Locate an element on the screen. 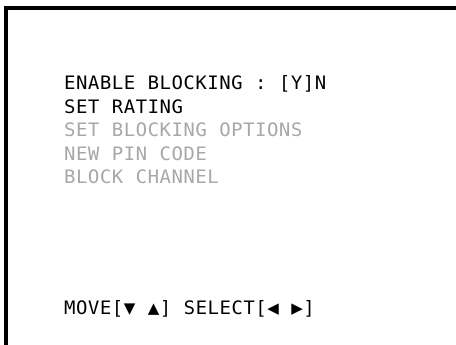  left-arrow-icon: ◀ is located at coordinates (273, 308).